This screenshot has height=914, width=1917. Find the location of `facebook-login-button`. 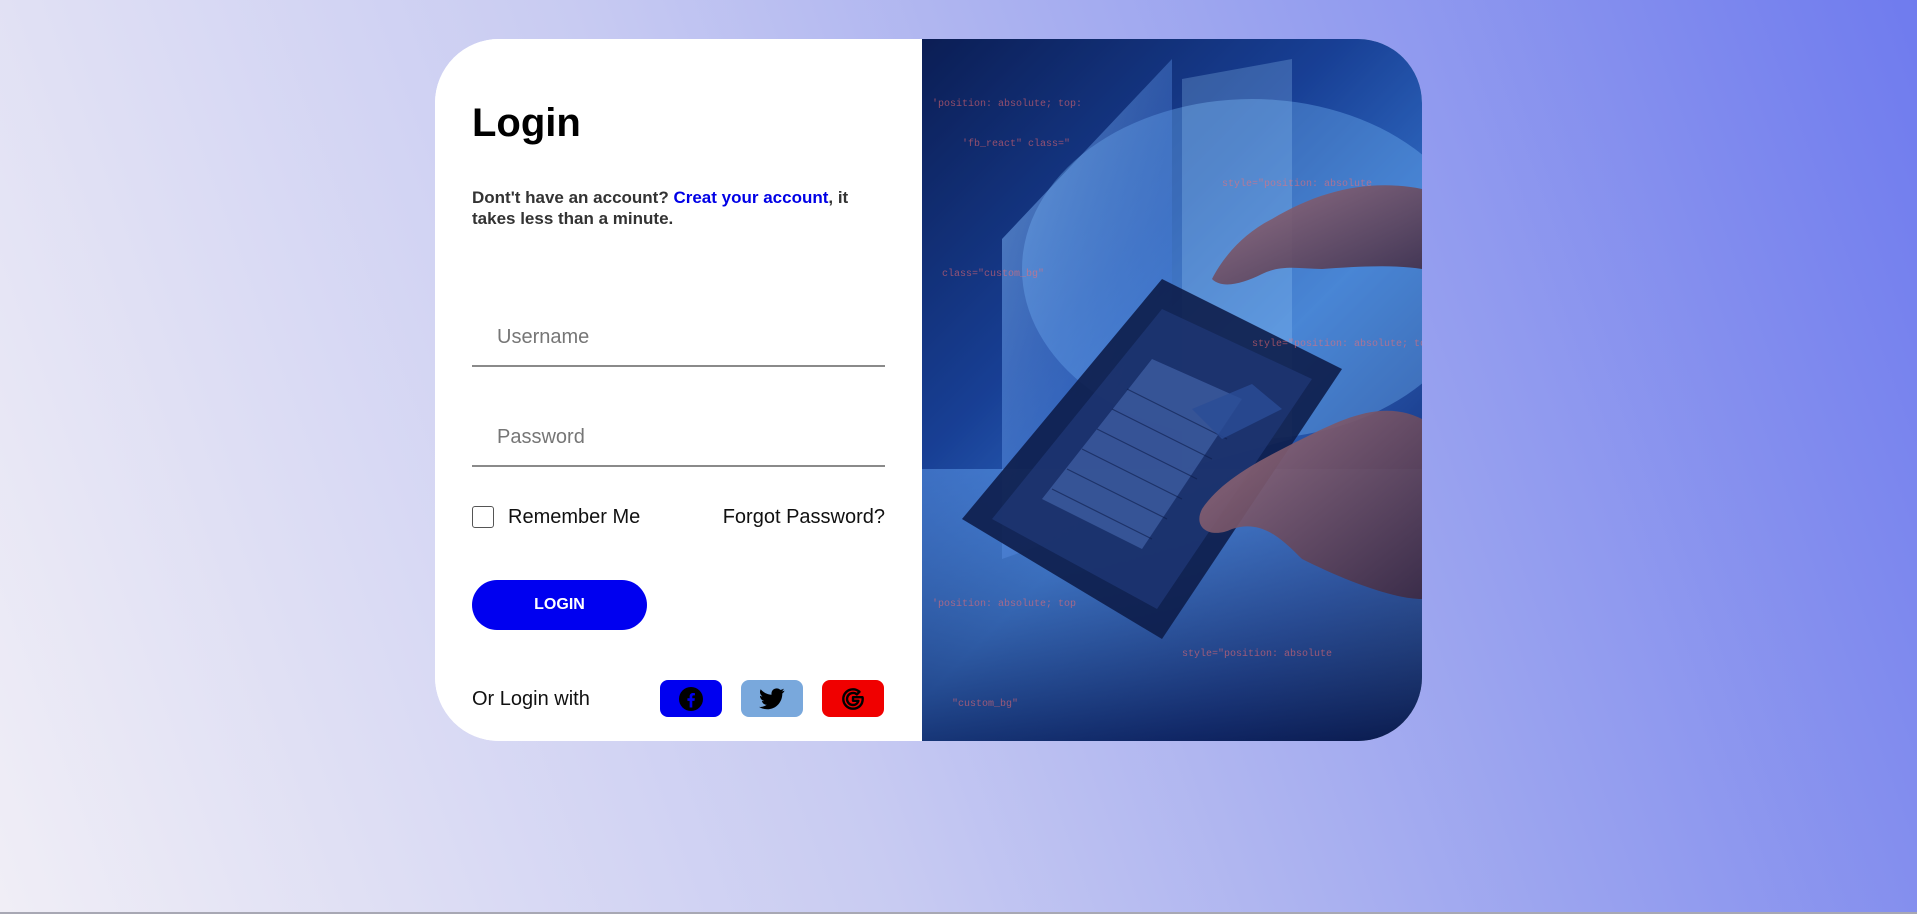

facebook-login-button is located at coordinates (691, 698).